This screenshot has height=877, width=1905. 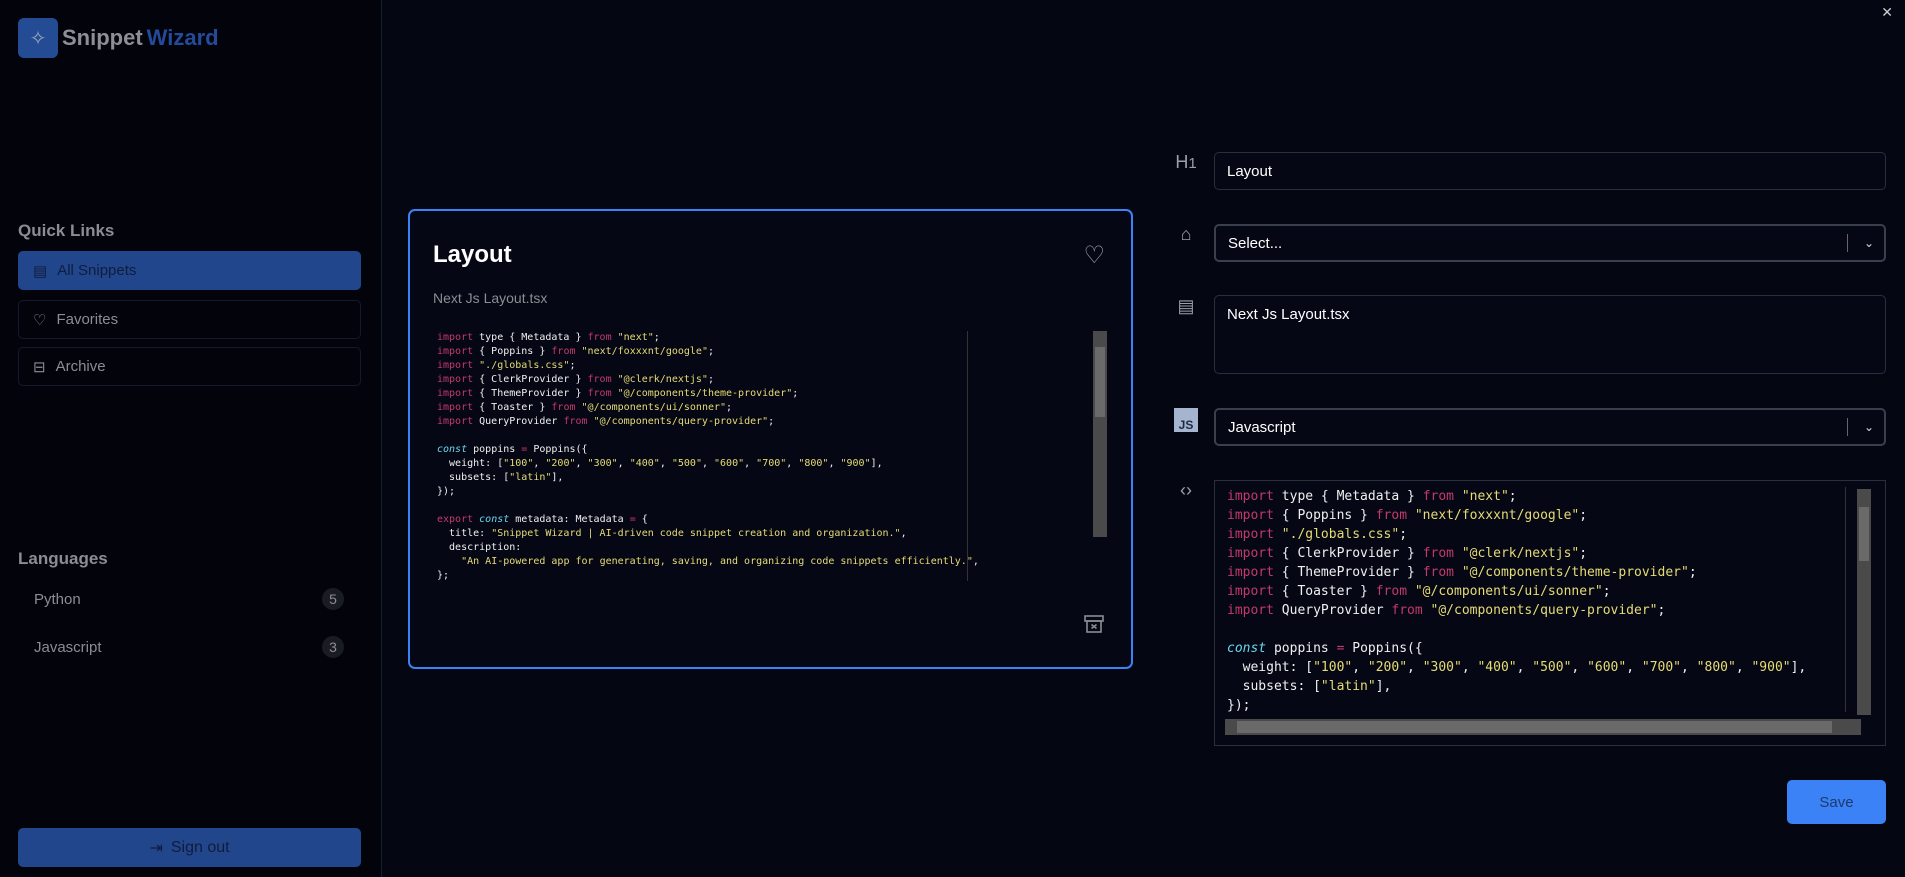 I want to click on code-token: metadata: Metadata, so click(x=569, y=519).